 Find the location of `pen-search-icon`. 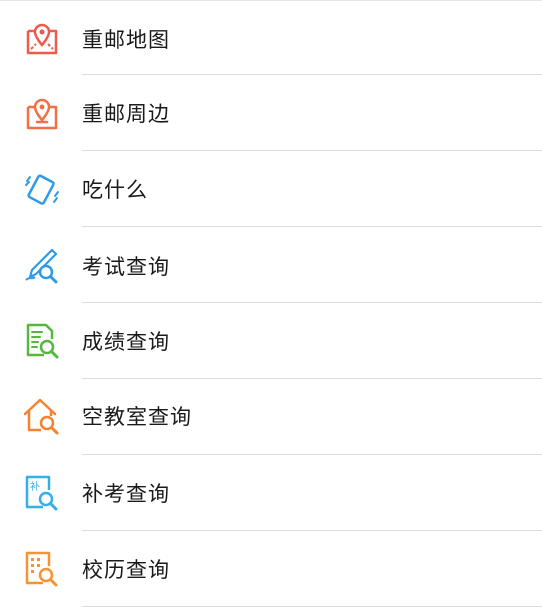

pen-search-icon is located at coordinates (42, 266).